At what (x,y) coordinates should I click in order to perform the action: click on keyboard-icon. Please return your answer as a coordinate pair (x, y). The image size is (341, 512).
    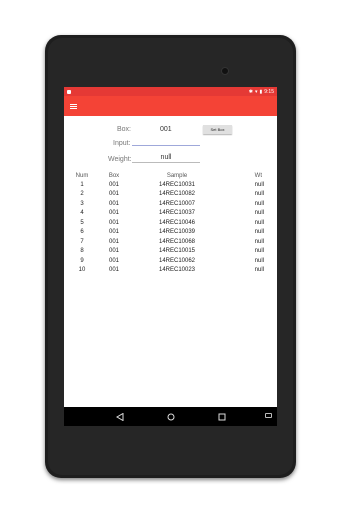
    Looking at the image, I should click on (268, 415).